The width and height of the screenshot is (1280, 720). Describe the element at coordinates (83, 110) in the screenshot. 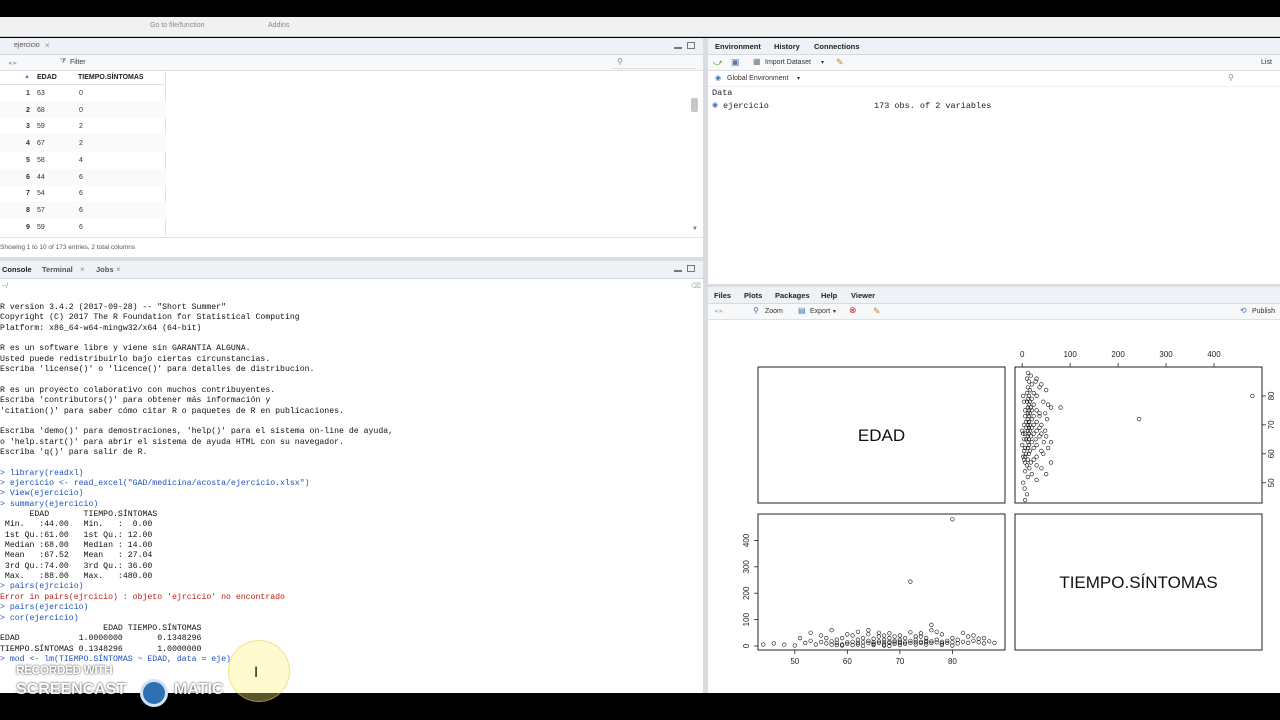

I see `table-row: 2 68 0` at that location.